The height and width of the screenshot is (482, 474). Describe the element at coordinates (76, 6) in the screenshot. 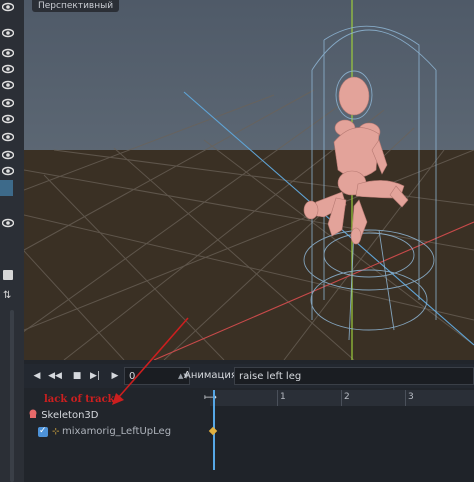

I see `perspective-mode-button: Перспективный` at that location.